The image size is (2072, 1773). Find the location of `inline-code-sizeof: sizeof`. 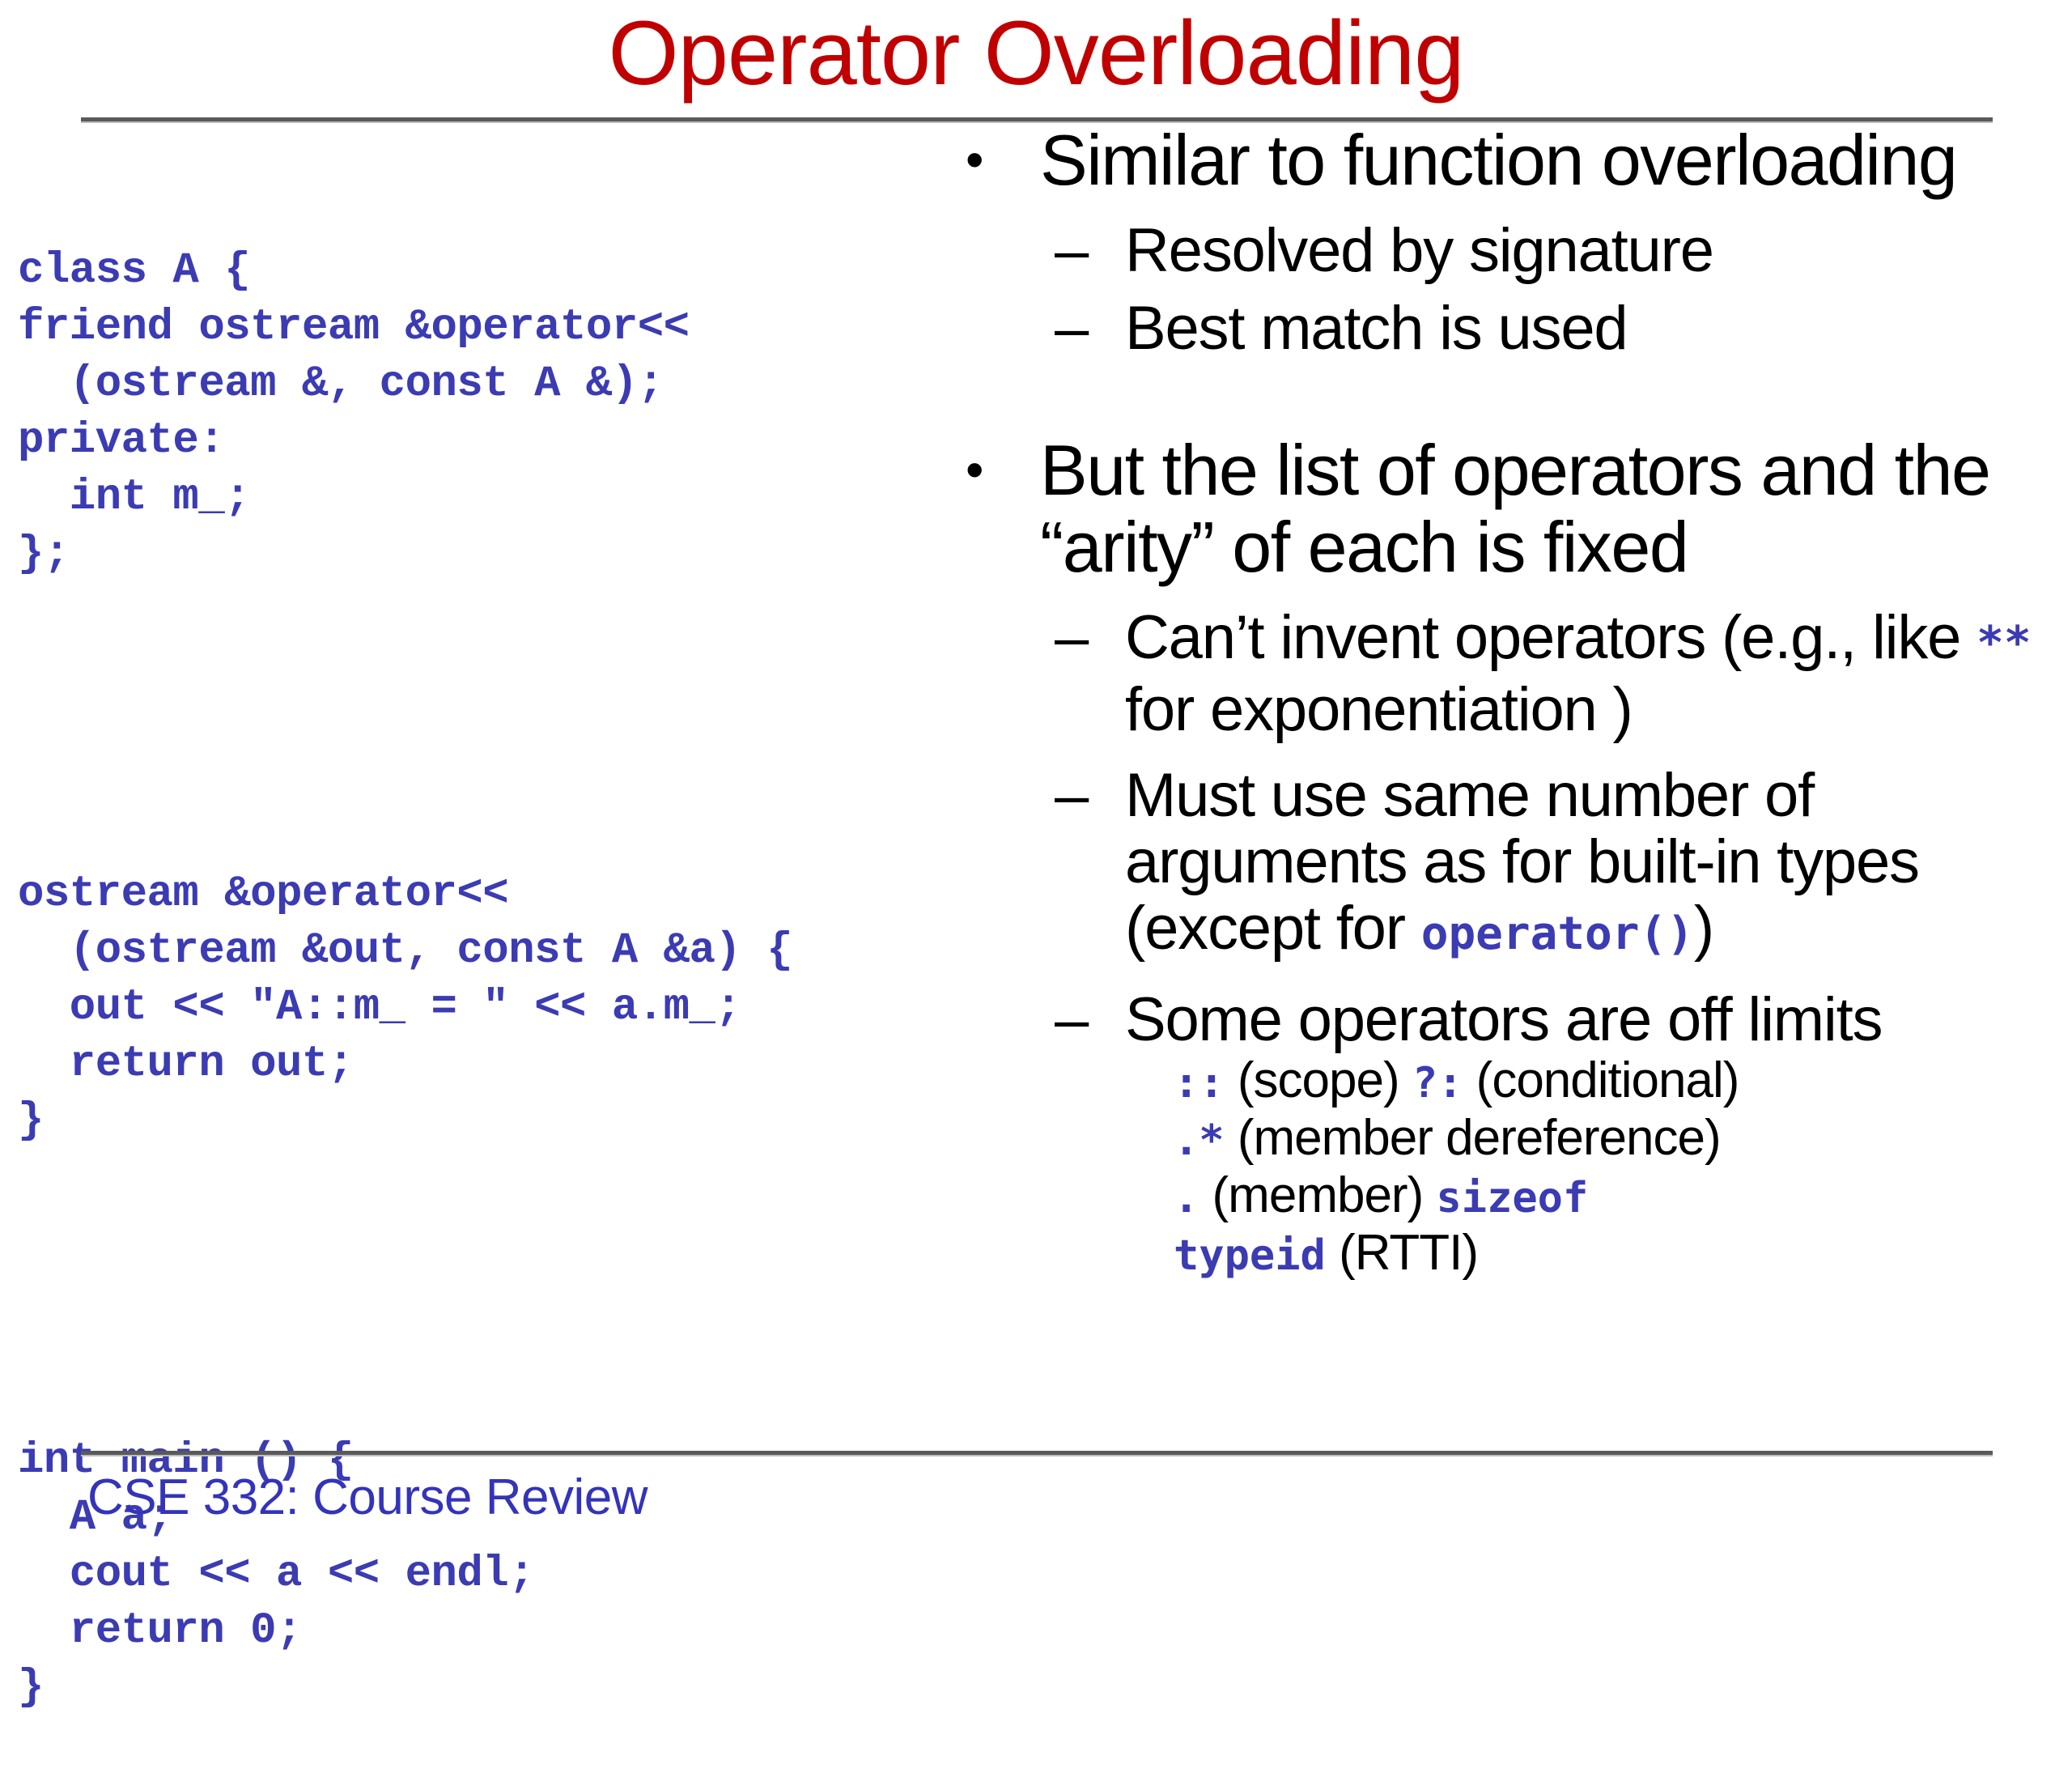

inline-code-sizeof: sizeof is located at coordinates (1512, 1198).